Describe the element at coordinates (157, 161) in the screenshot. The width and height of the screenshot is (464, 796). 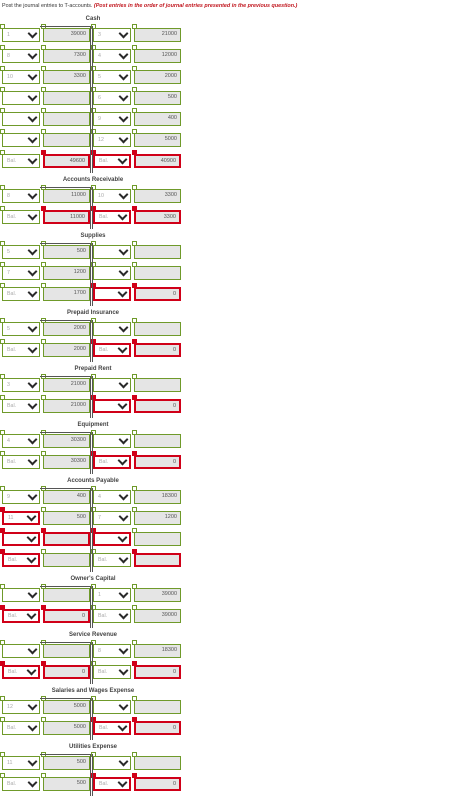
I see `balance-amount-credit: 40900` at that location.